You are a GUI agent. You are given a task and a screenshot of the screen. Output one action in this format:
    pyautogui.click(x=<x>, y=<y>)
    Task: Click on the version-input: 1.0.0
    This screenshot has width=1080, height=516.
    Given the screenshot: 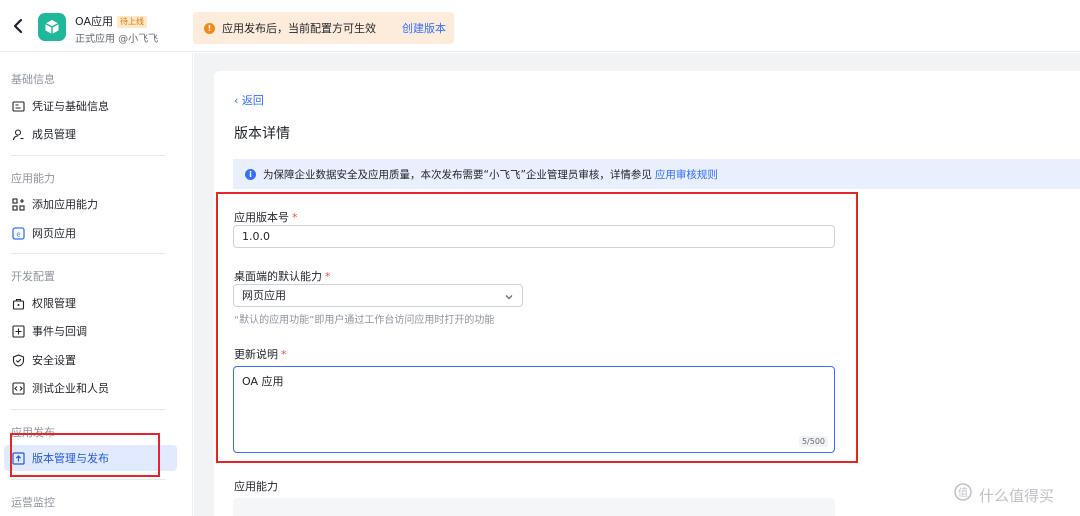 What is the action you would take?
    pyautogui.click(x=534, y=236)
    